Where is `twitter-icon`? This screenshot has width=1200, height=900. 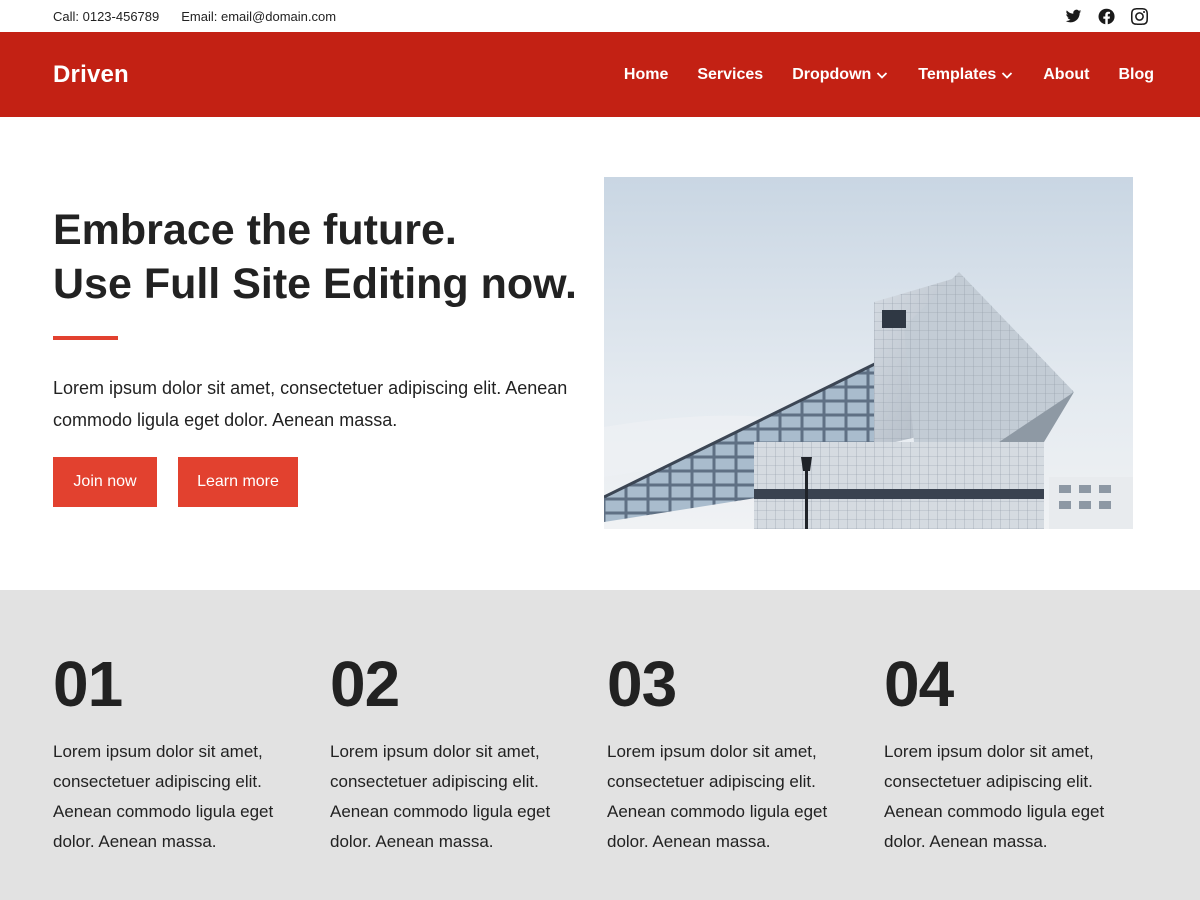
twitter-icon is located at coordinates (1073, 16).